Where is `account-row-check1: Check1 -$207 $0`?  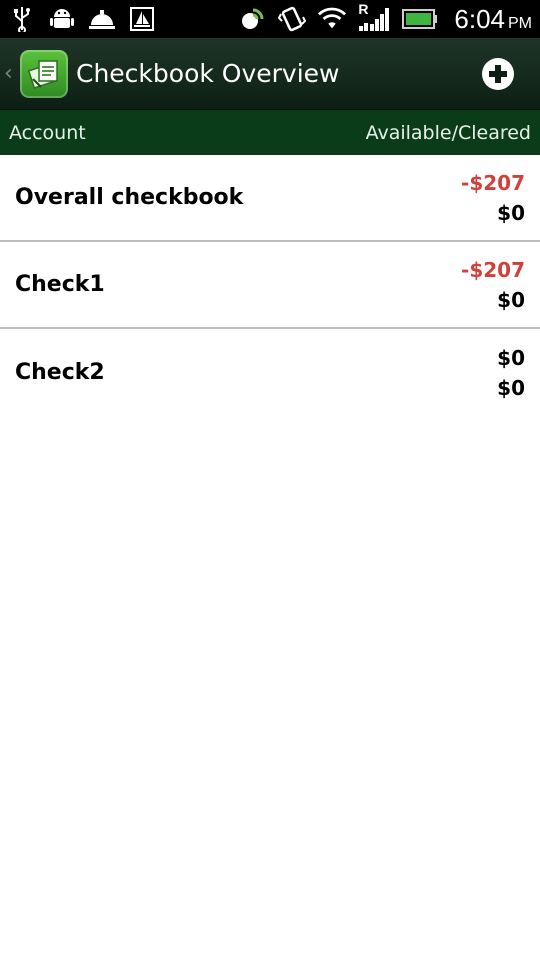 account-row-check1: Check1 -$207 $0 is located at coordinates (270, 285).